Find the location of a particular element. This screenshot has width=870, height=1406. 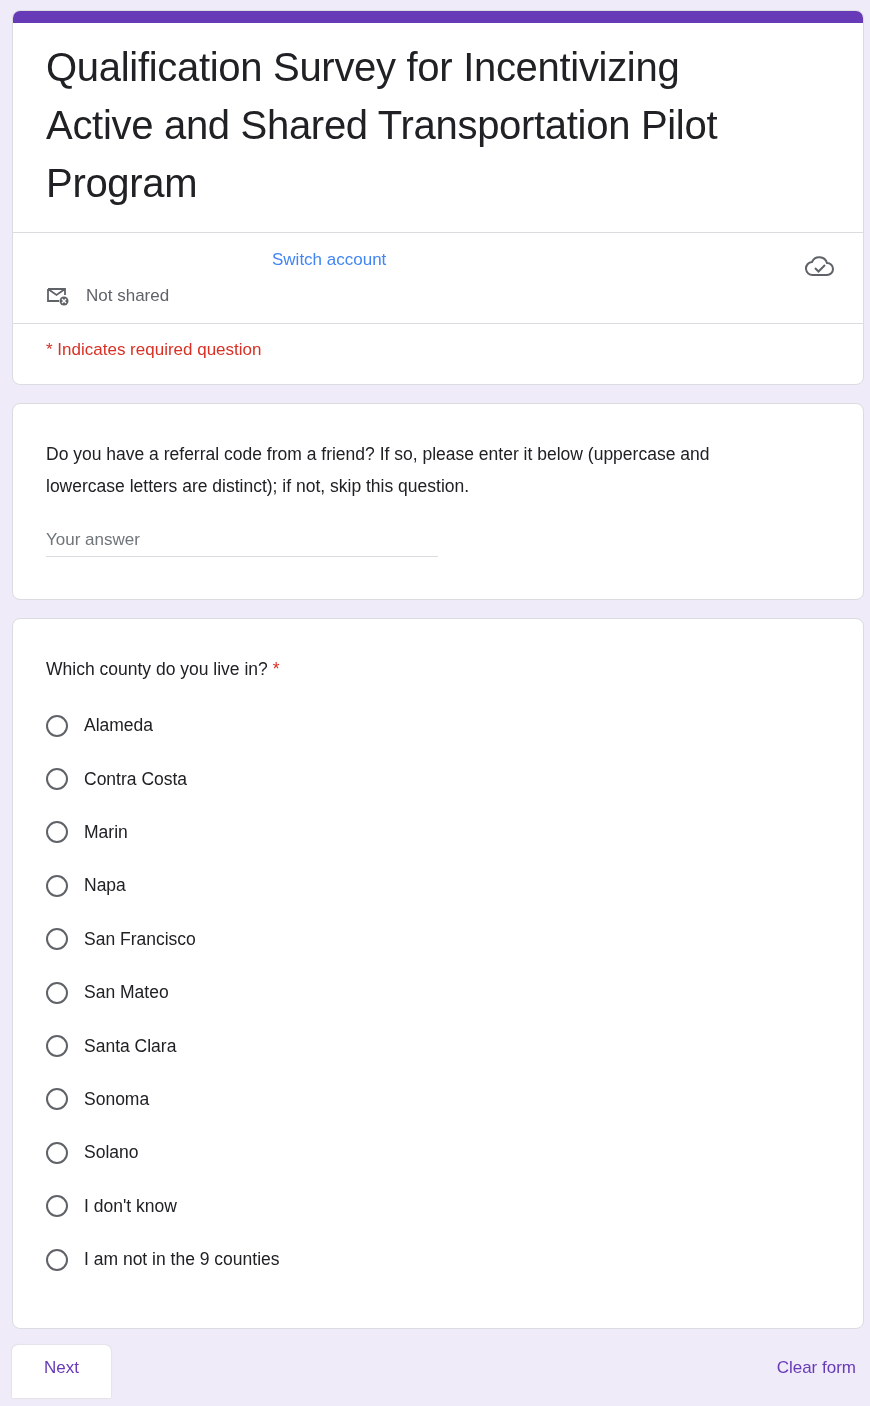

question-text: Which county do you live in? is located at coordinates (157, 669).